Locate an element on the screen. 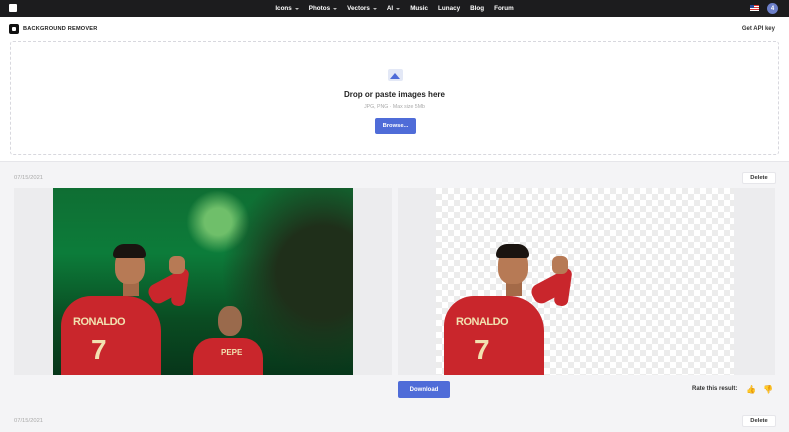  image-upload-icon is located at coordinates (395, 75).